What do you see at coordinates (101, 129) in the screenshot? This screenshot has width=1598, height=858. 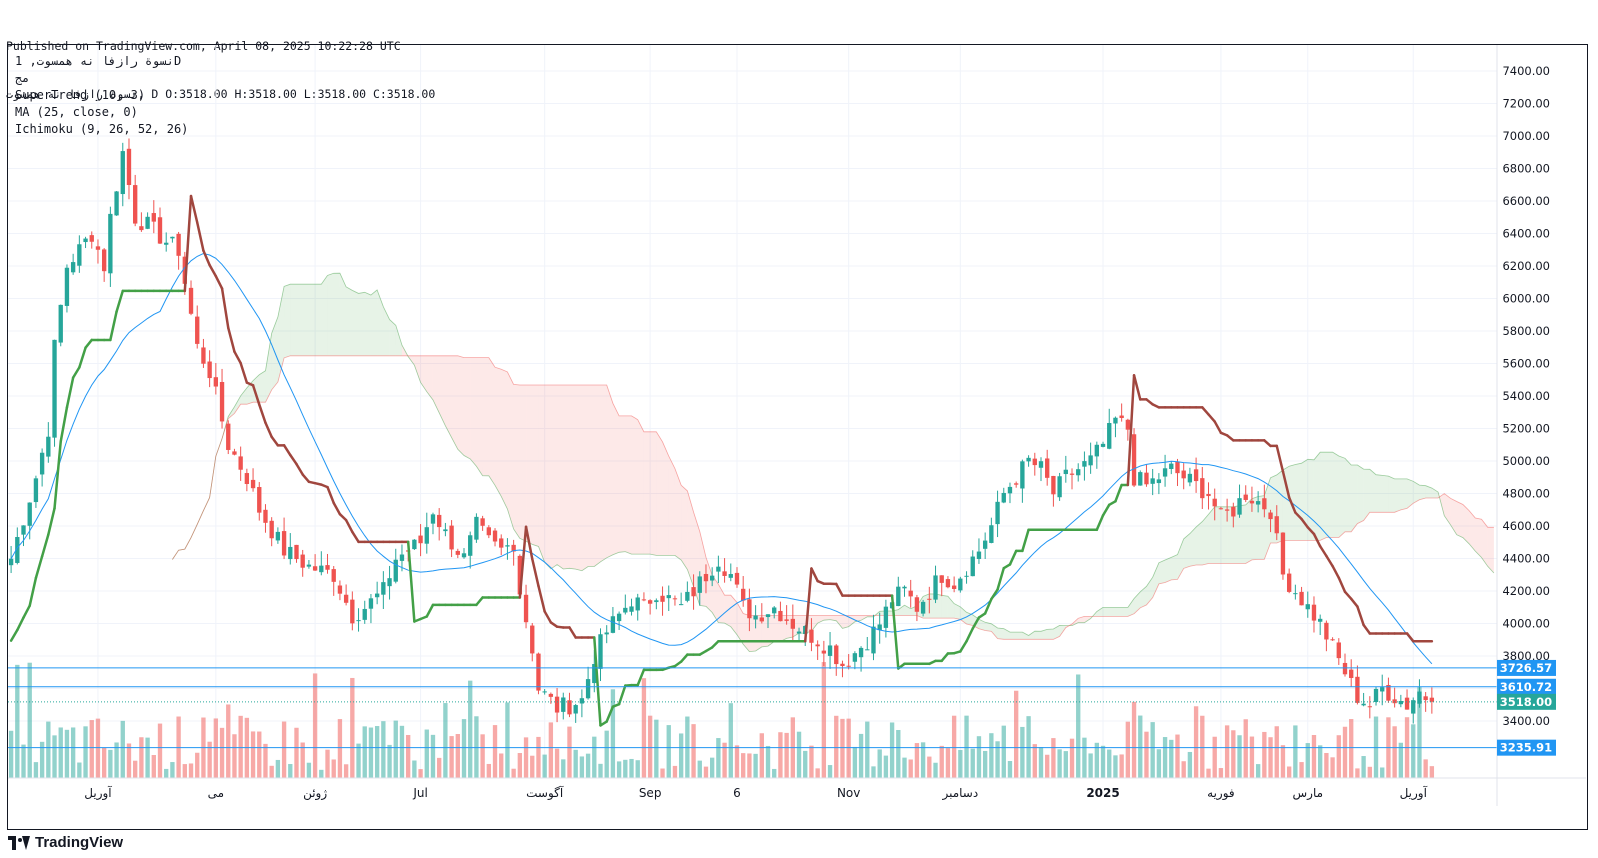 I see `legend-ichimoku: Ichimoku (9, 26, 52, 26)` at bounding box center [101, 129].